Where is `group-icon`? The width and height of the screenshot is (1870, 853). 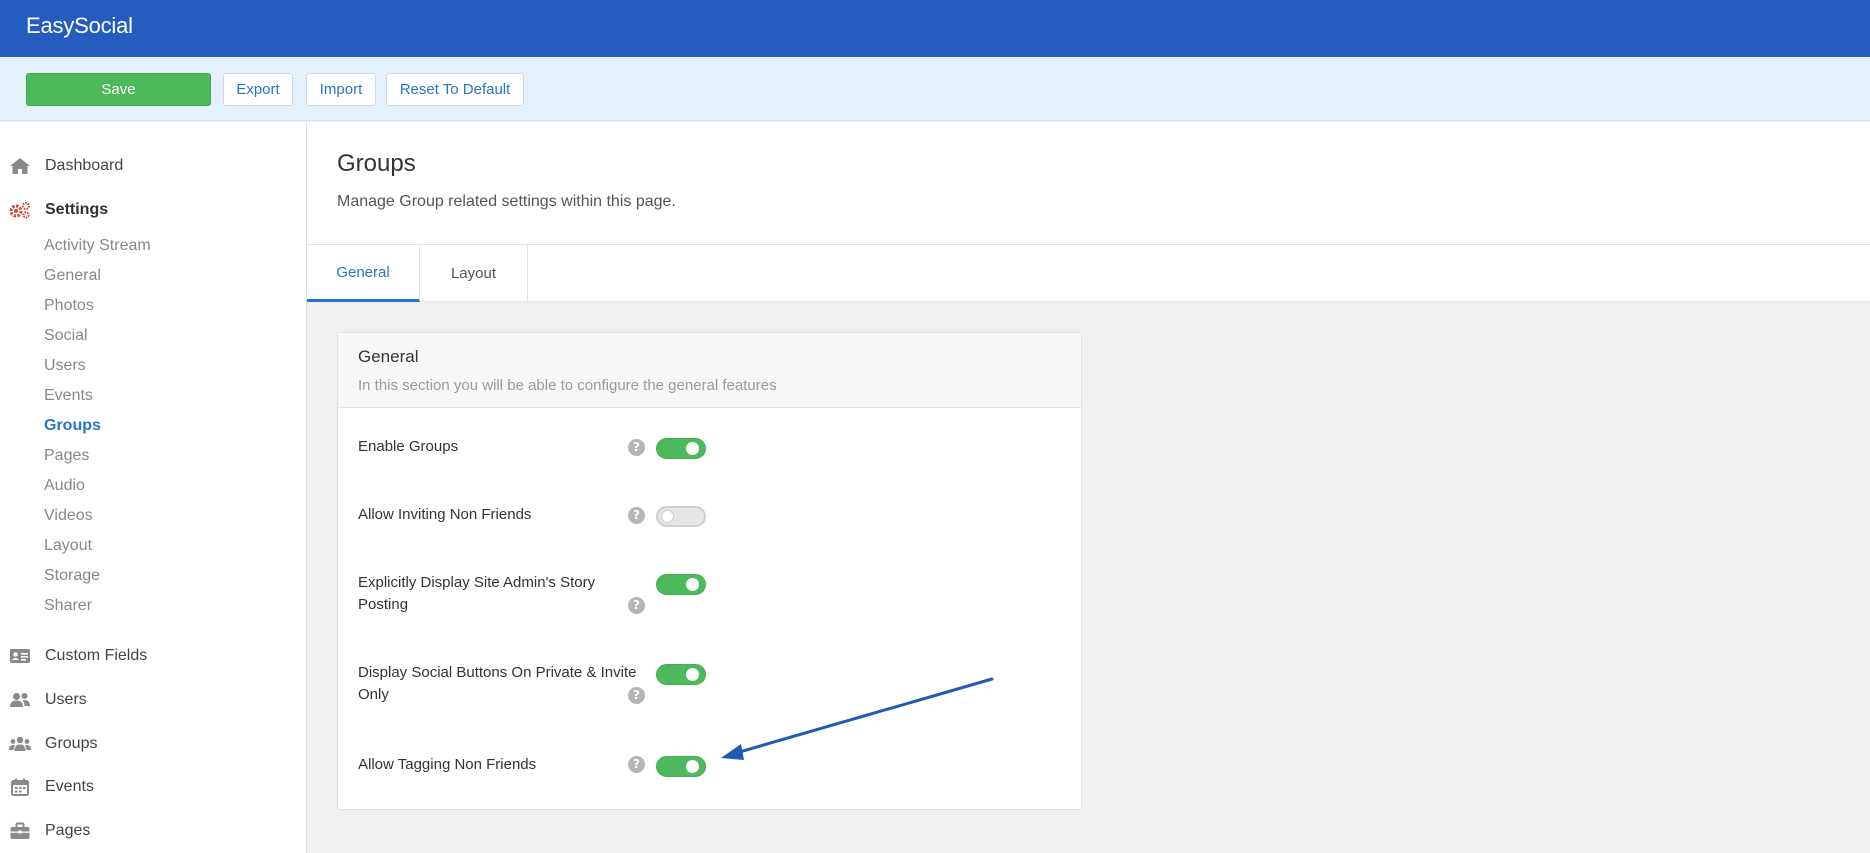 group-icon is located at coordinates (20, 743).